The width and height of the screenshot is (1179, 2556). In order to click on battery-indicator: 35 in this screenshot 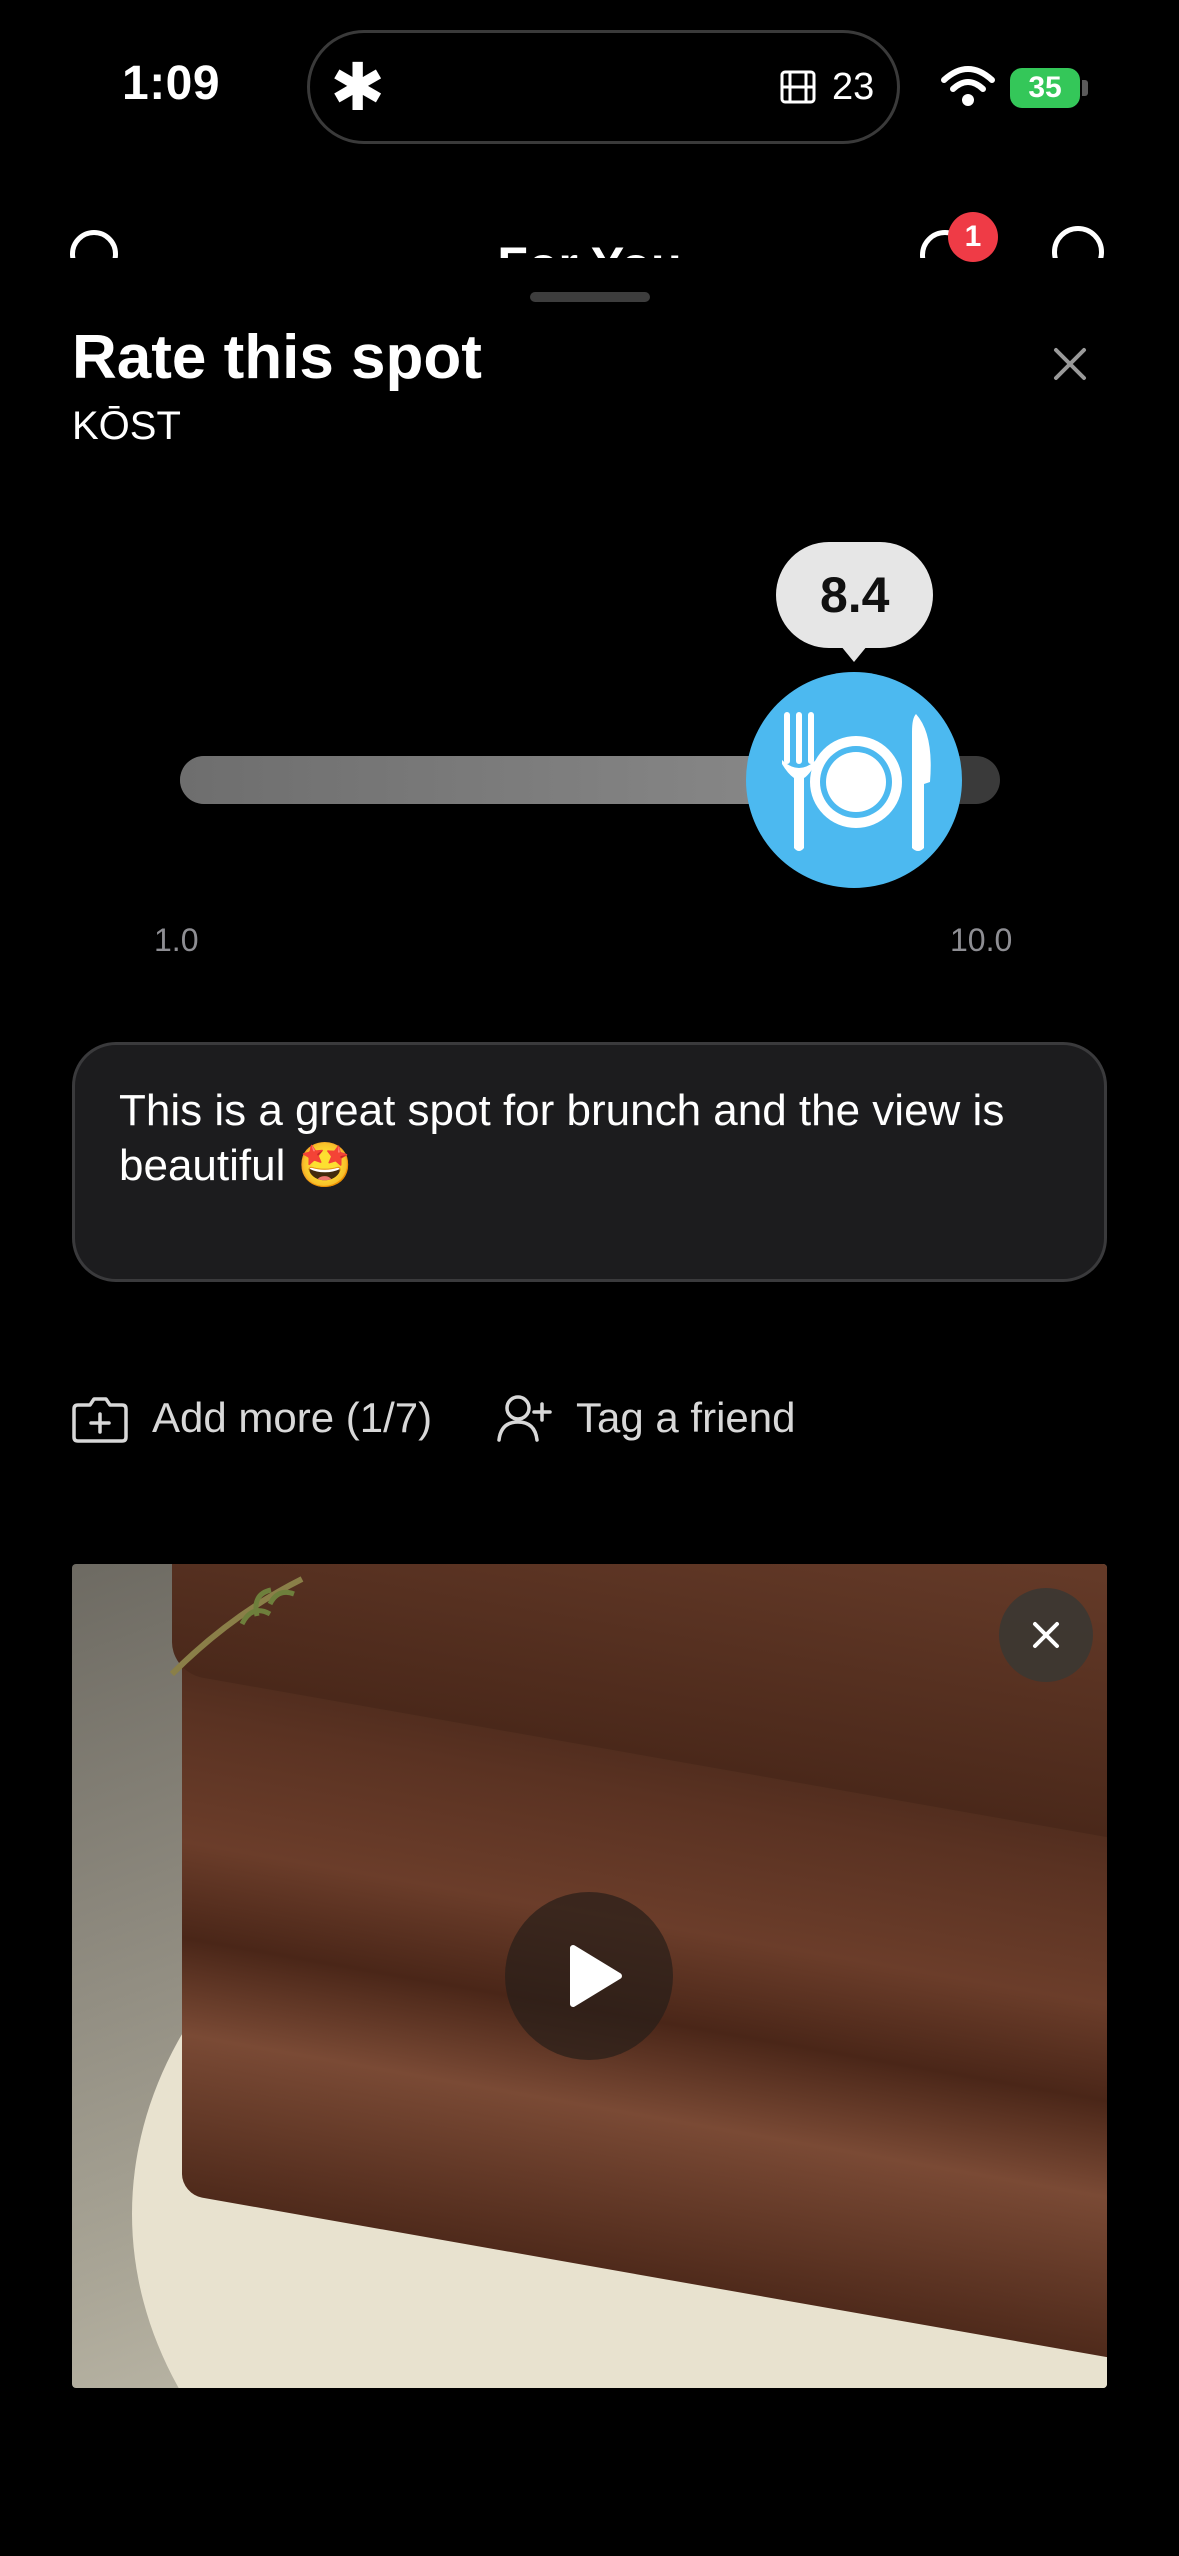, I will do `click(1045, 88)`.